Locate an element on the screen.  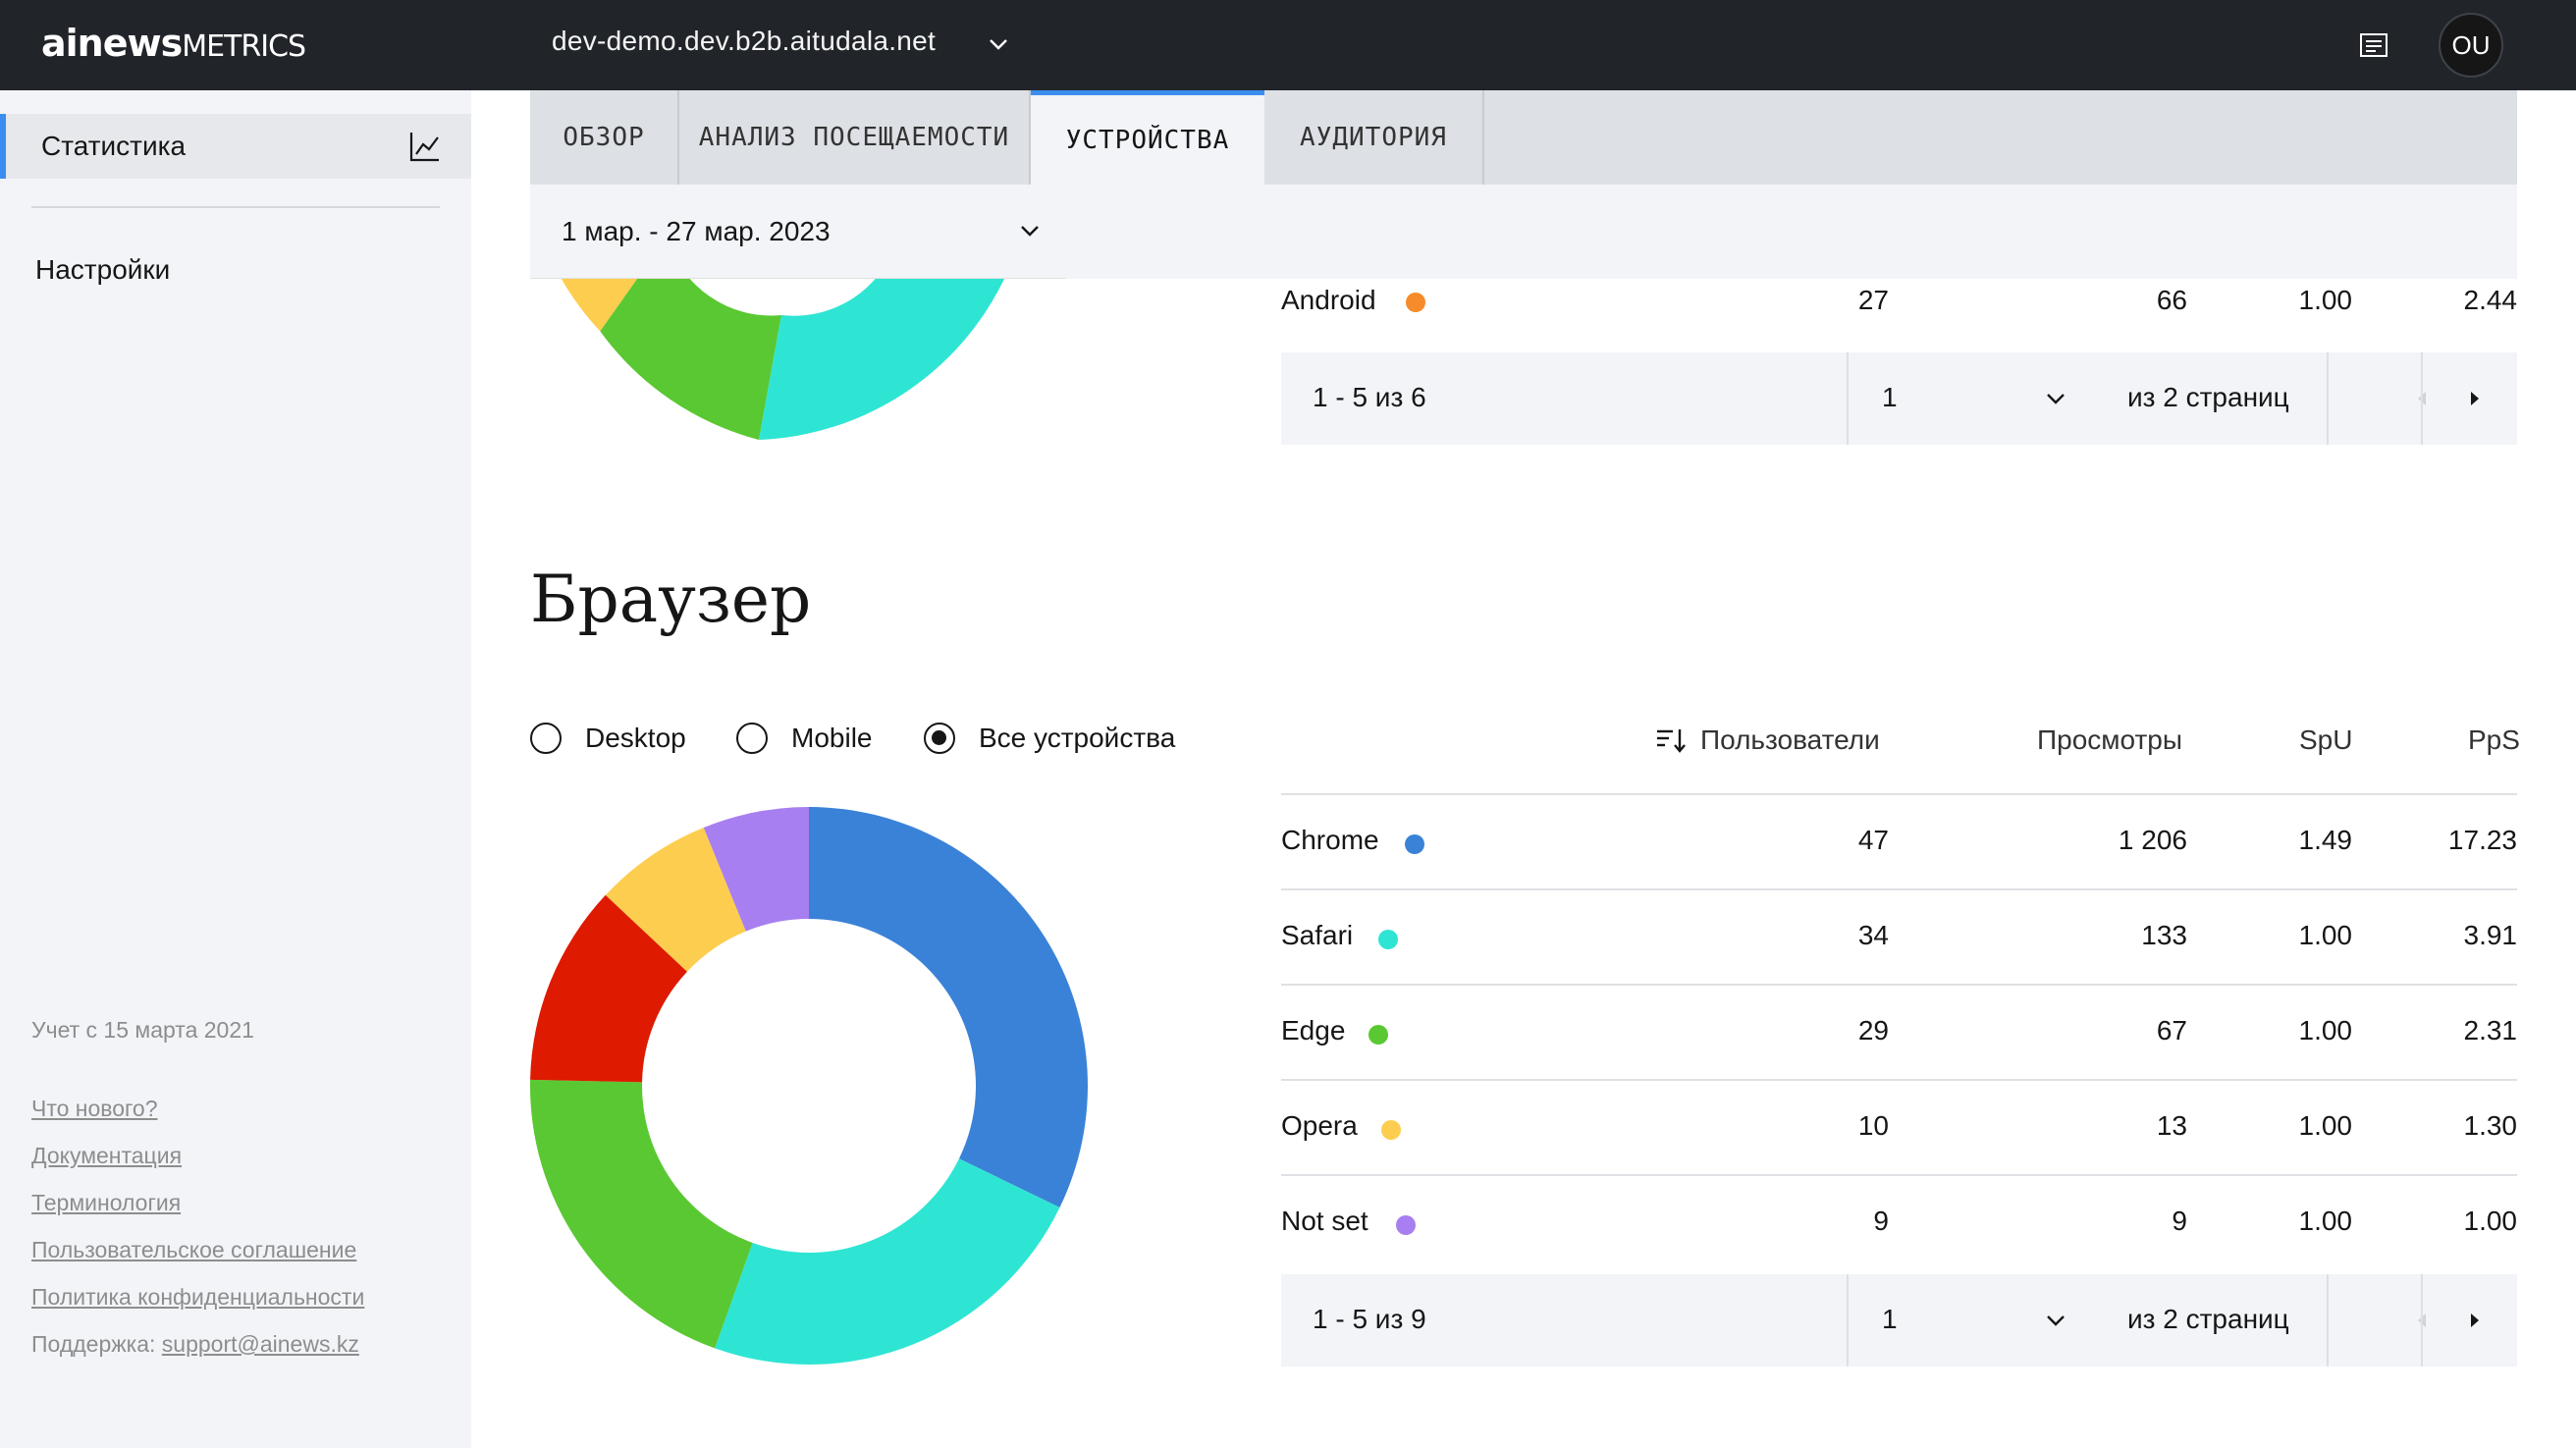
donut-segment-edge is located at coordinates (641, 1214).